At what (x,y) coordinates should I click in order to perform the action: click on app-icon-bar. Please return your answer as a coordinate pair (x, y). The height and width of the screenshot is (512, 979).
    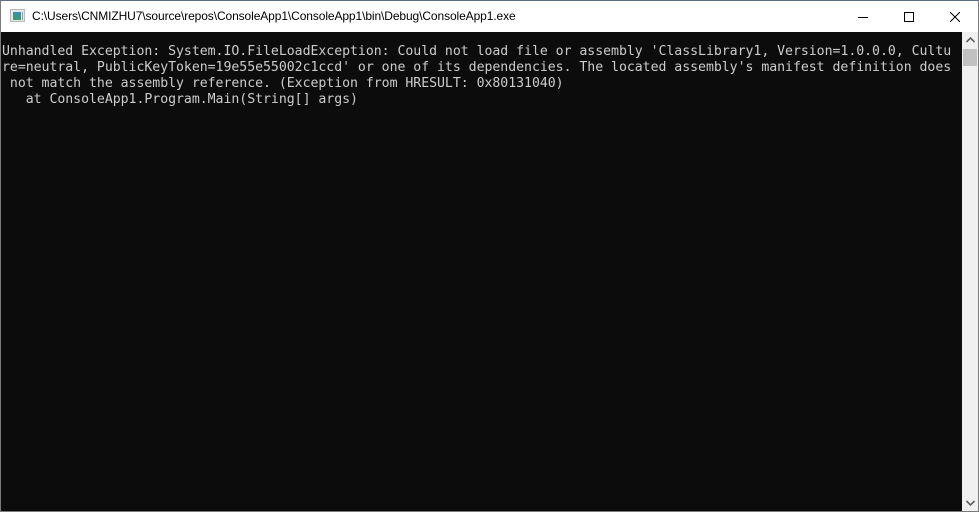
    Looking at the image, I should click on (22, 16).